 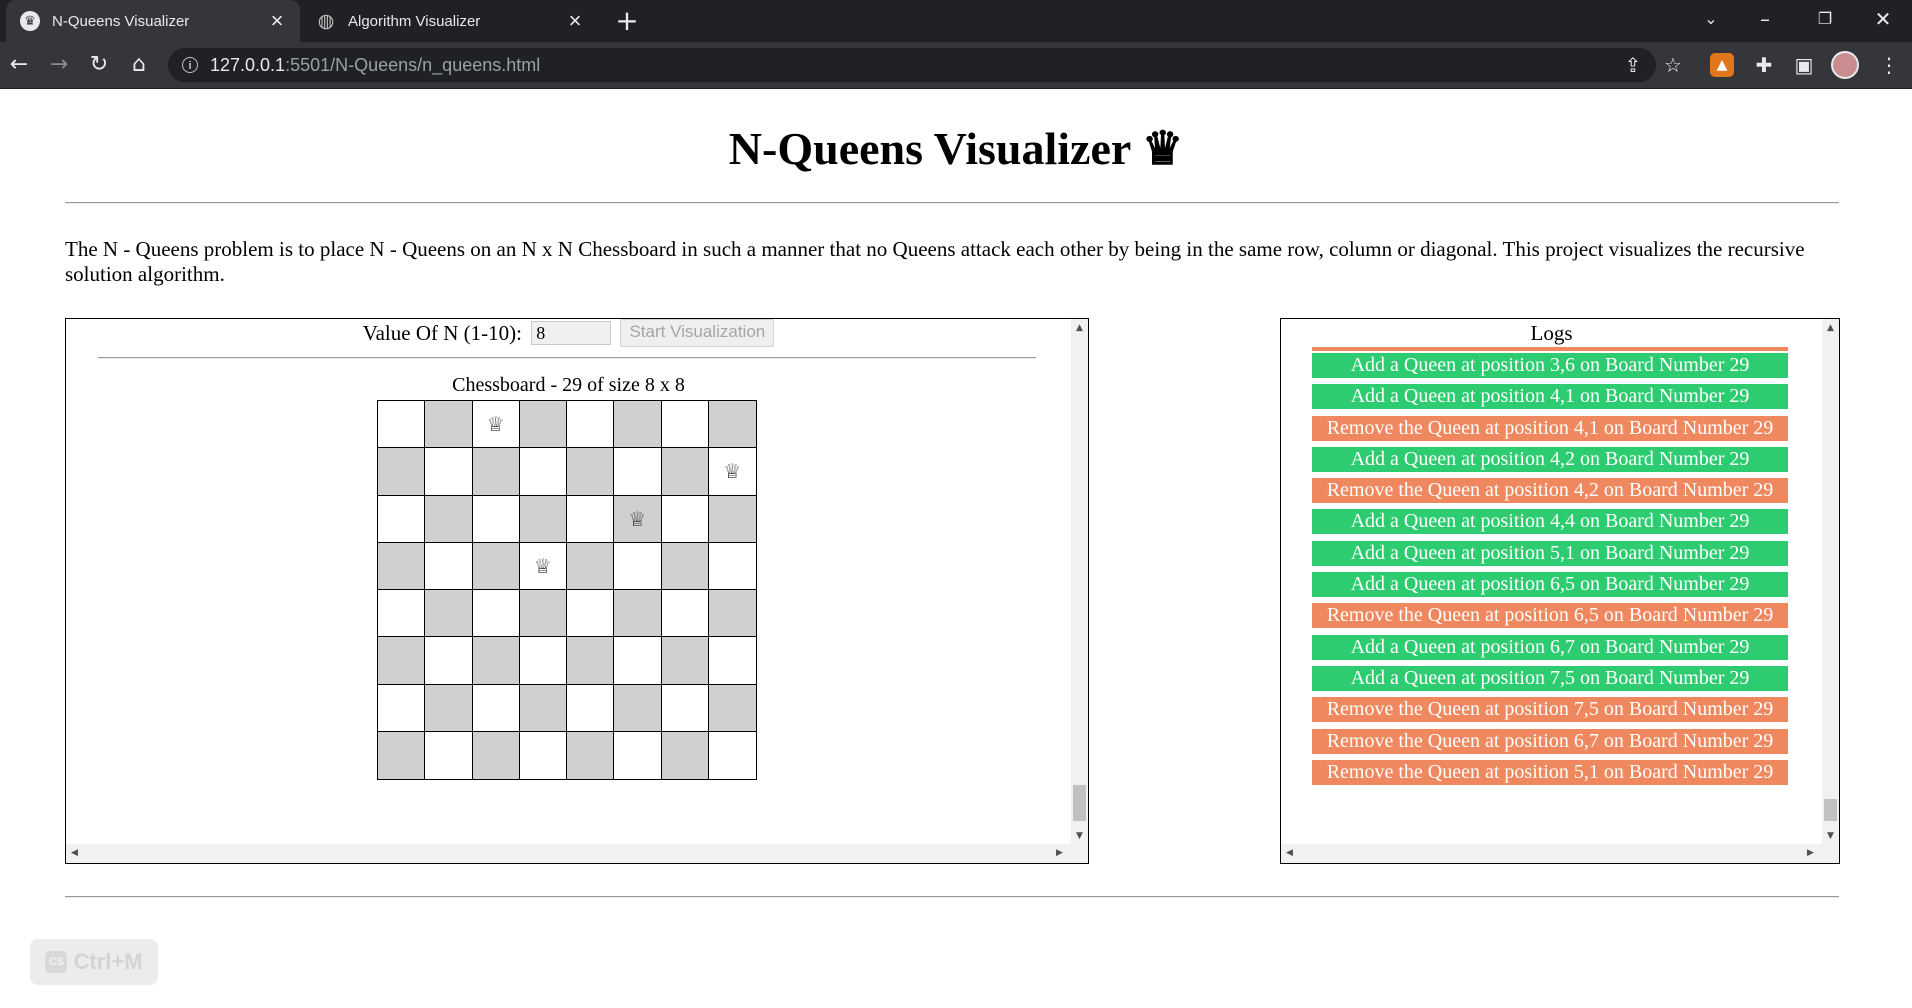 What do you see at coordinates (568, 385) in the screenshot?
I see `board-title: Chessboard - 29 of size 8 x 8` at bounding box center [568, 385].